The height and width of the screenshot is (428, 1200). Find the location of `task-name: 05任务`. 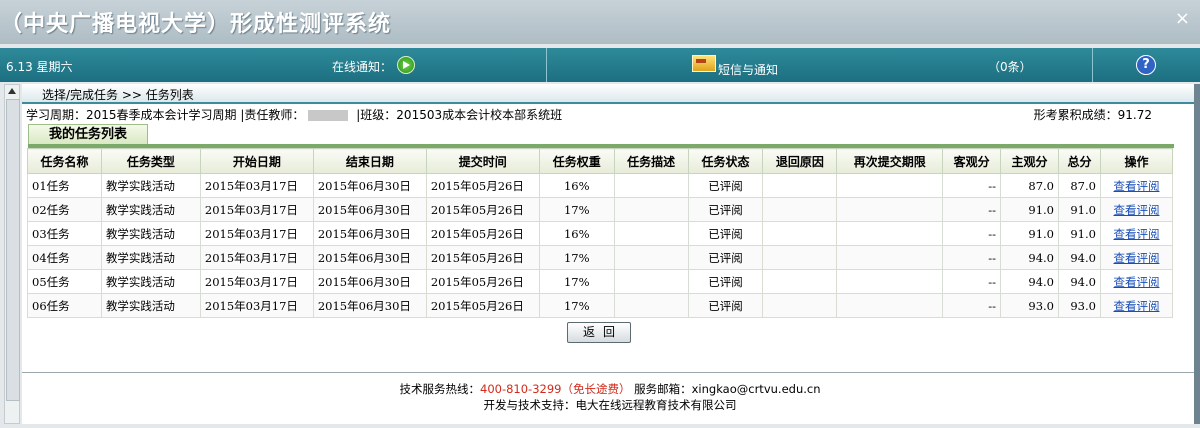

task-name: 05任务 is located at coordinates (64, 281).